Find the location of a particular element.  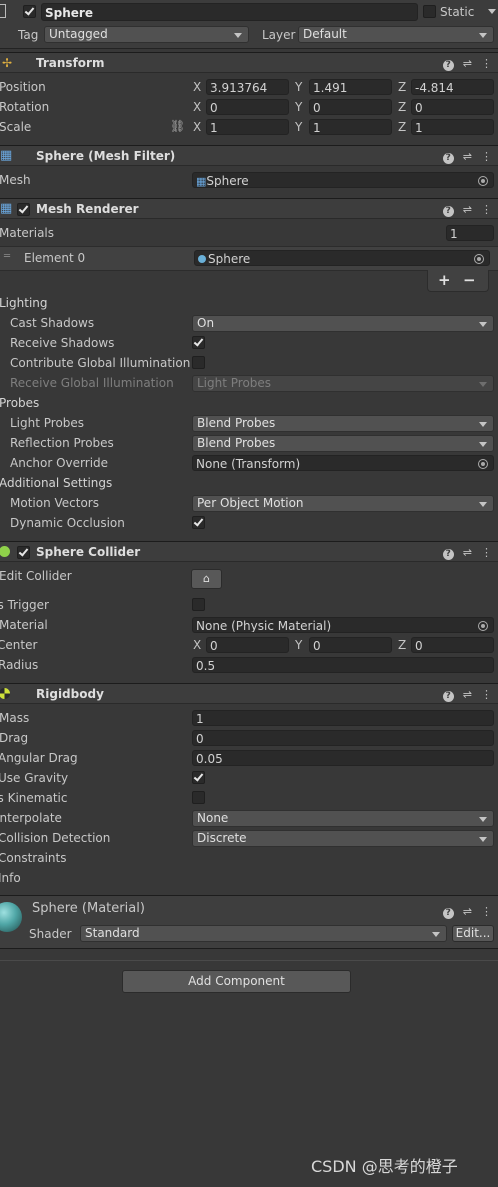

receive-shadows-label: Receive Shadows is located at coordinates (62, 343).